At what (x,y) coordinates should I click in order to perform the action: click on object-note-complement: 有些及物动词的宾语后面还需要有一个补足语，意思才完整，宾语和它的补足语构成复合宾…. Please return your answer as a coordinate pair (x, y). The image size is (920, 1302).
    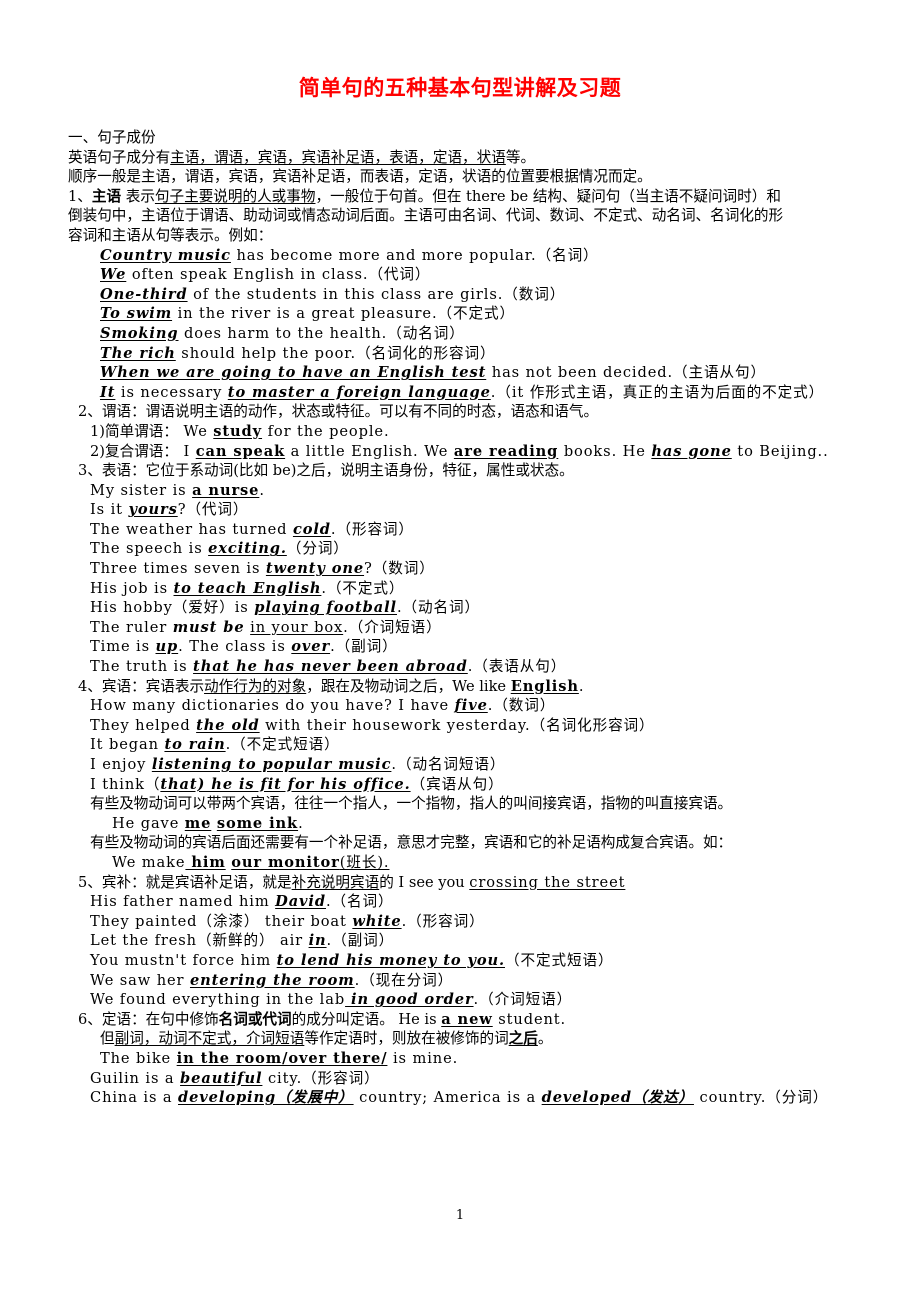
    Looking at the image, I should click on (411, 843).